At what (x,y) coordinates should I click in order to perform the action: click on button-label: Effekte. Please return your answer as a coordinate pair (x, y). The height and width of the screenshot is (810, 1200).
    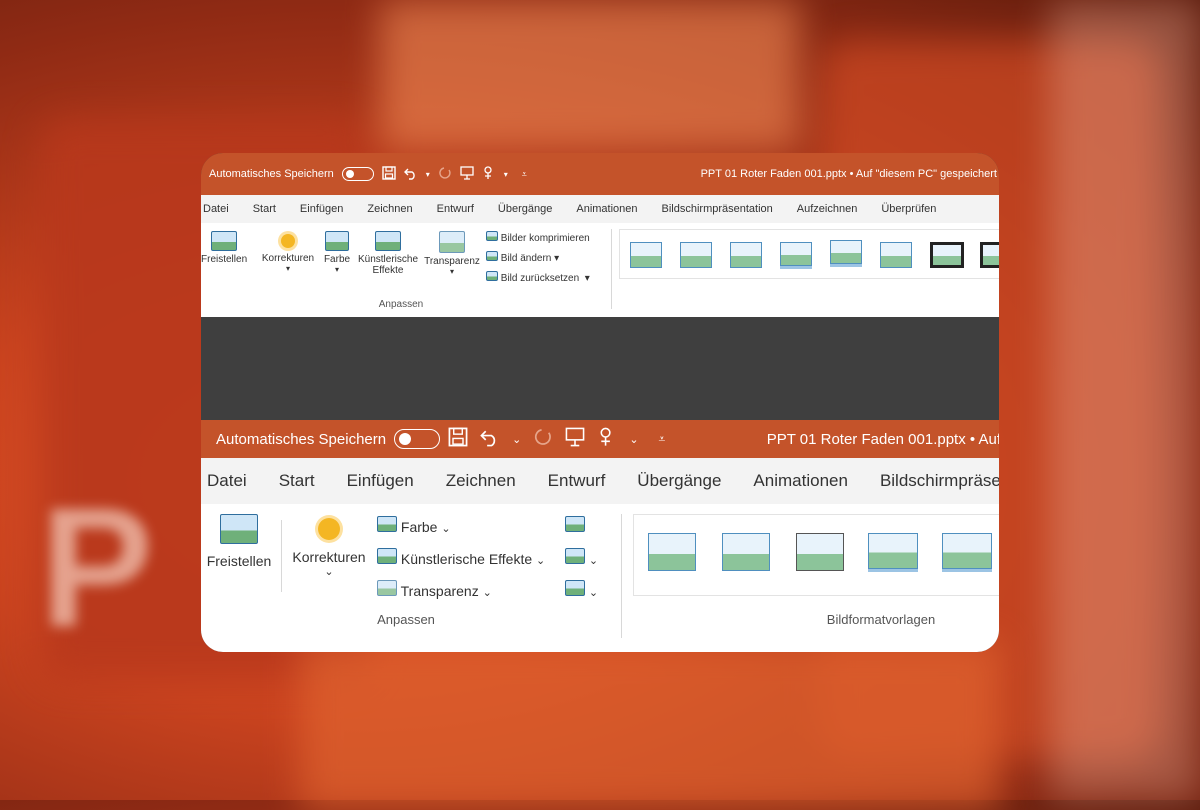
    Looking at the image, I should click on (388, 270).